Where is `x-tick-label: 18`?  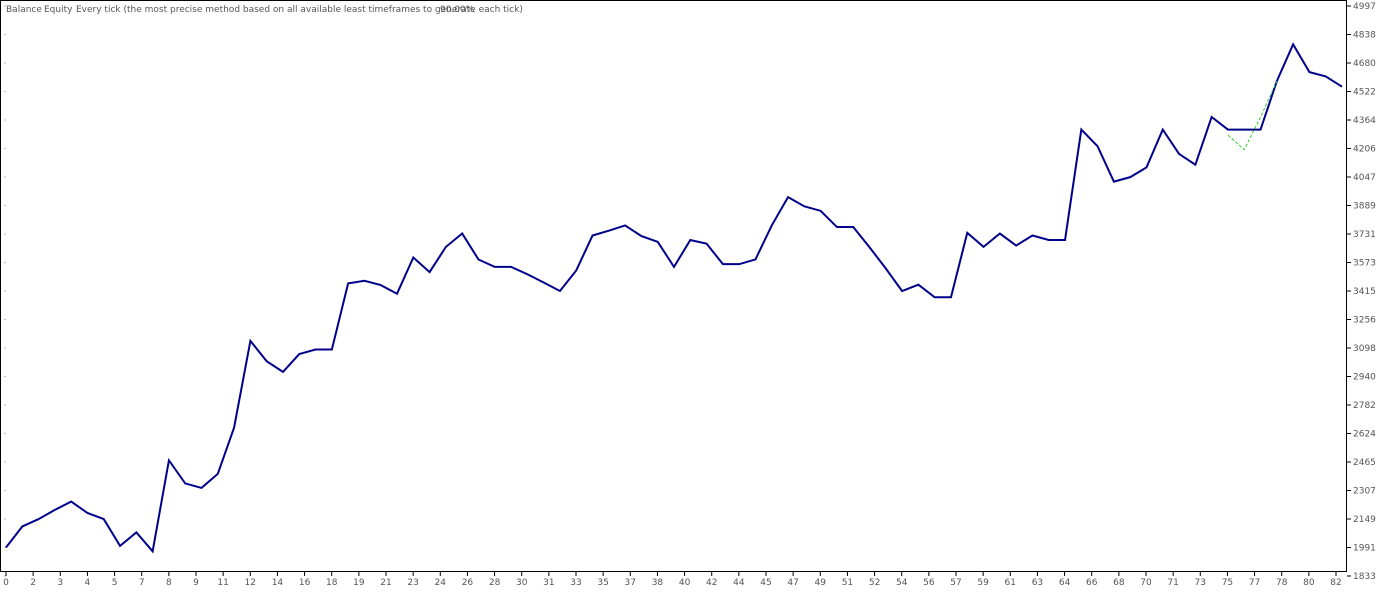 x-tick-label: 18 is located at coordinates (332, 583).